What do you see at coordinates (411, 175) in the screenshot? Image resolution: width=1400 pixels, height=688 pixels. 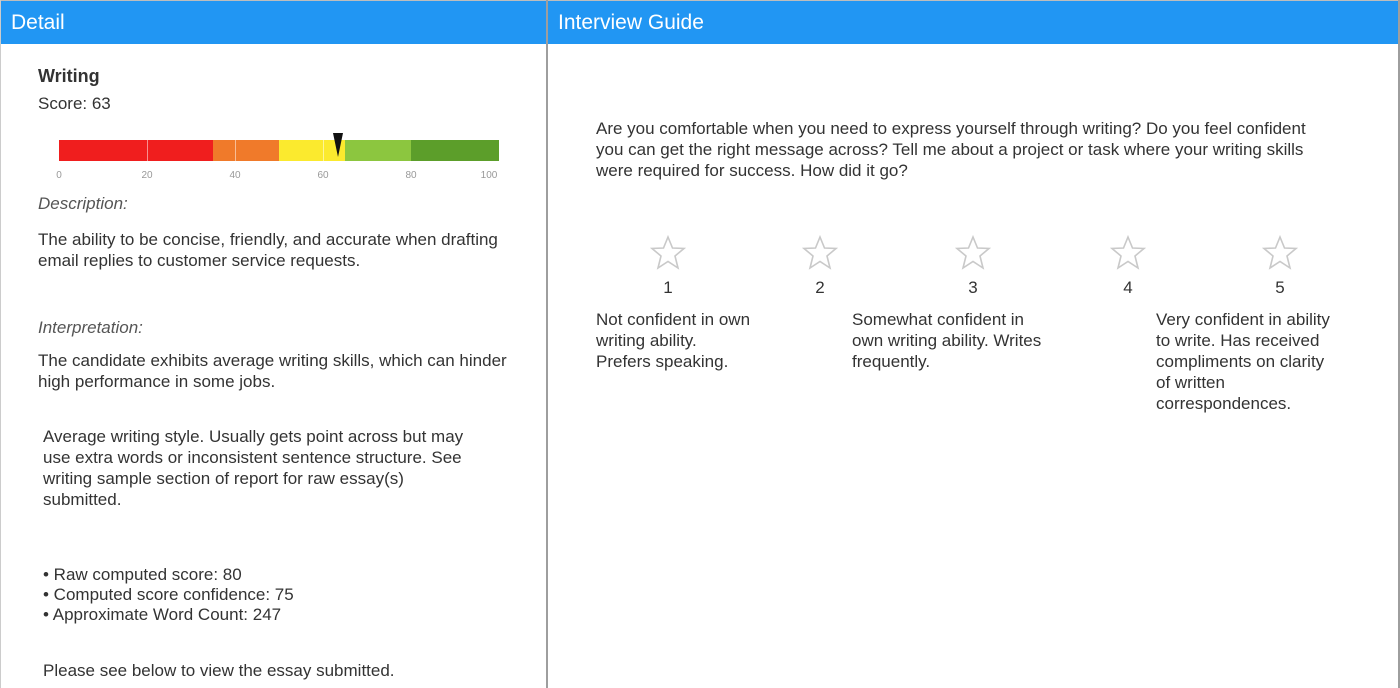 I see `tick-label: 80` at bounding box center [411, 175].